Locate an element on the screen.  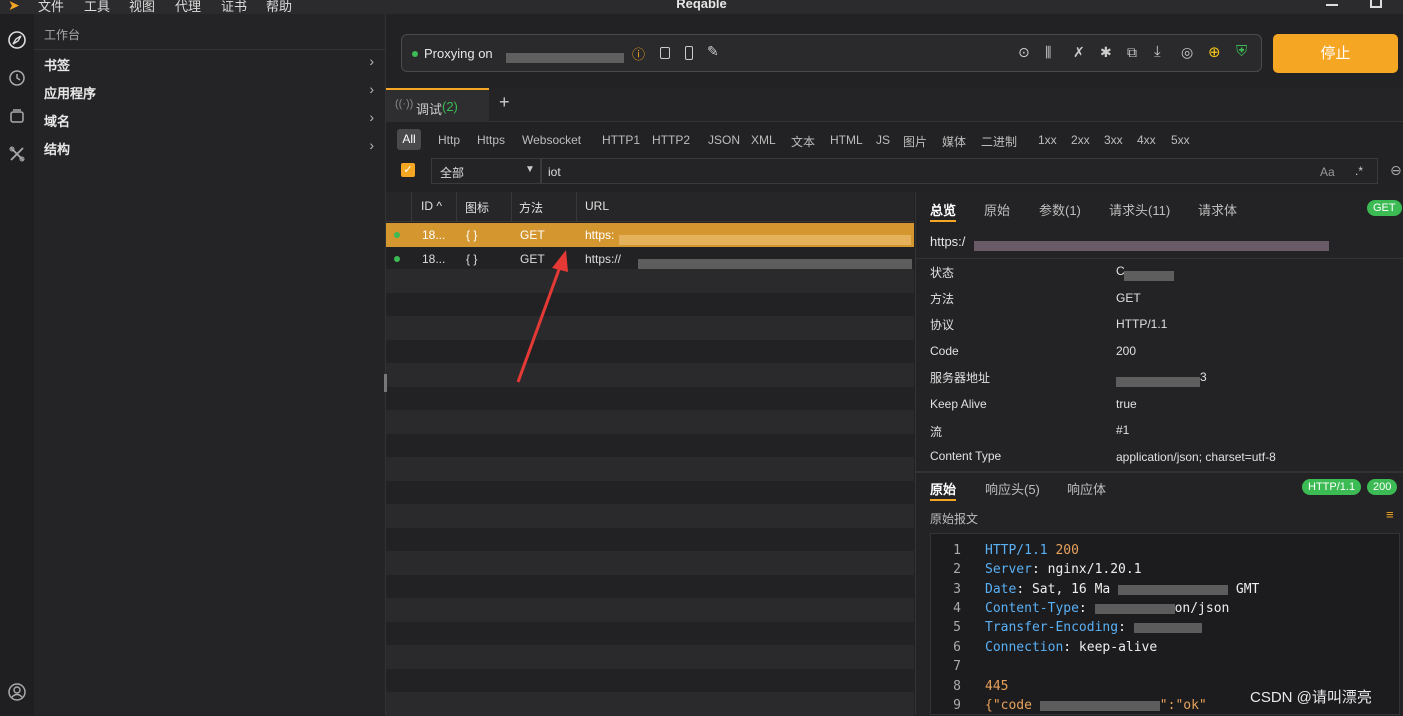
filter-chip: 二进制 is located at coordinates (999, 141).